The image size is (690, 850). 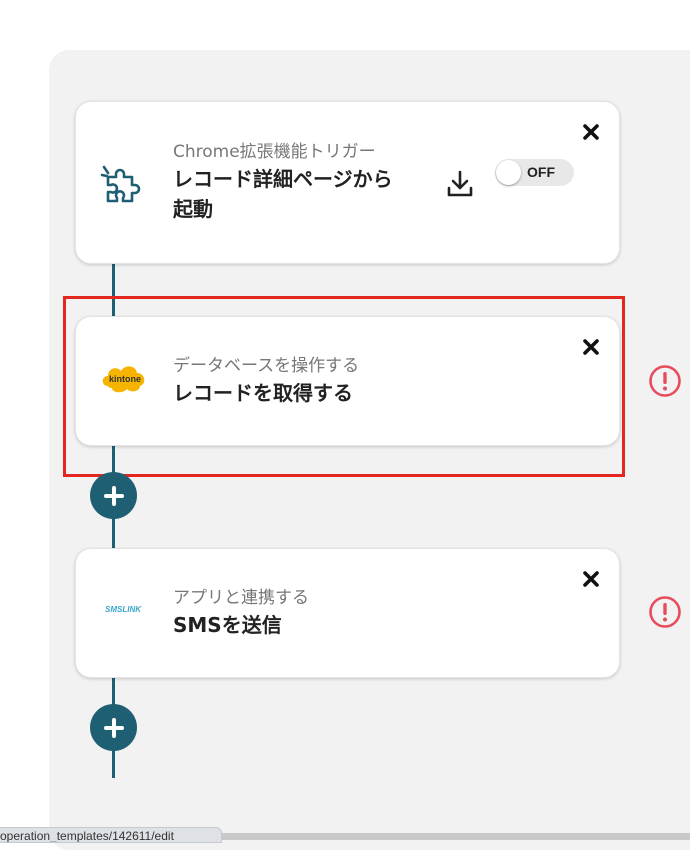 What do you see at coordinates (283, 194) in the screenshot?
I see `step-title: レコード詳細ページから起動` at bounding box center [283, 194].